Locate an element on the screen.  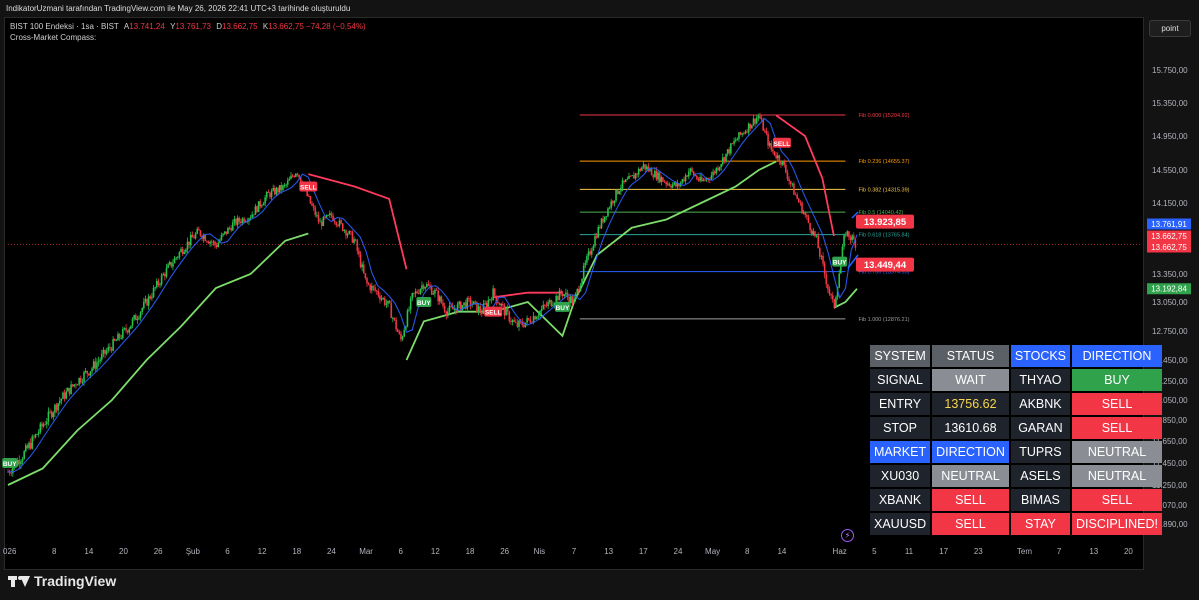
signal-table-cell: DIRECTION is located at coordinates (1117, 356).